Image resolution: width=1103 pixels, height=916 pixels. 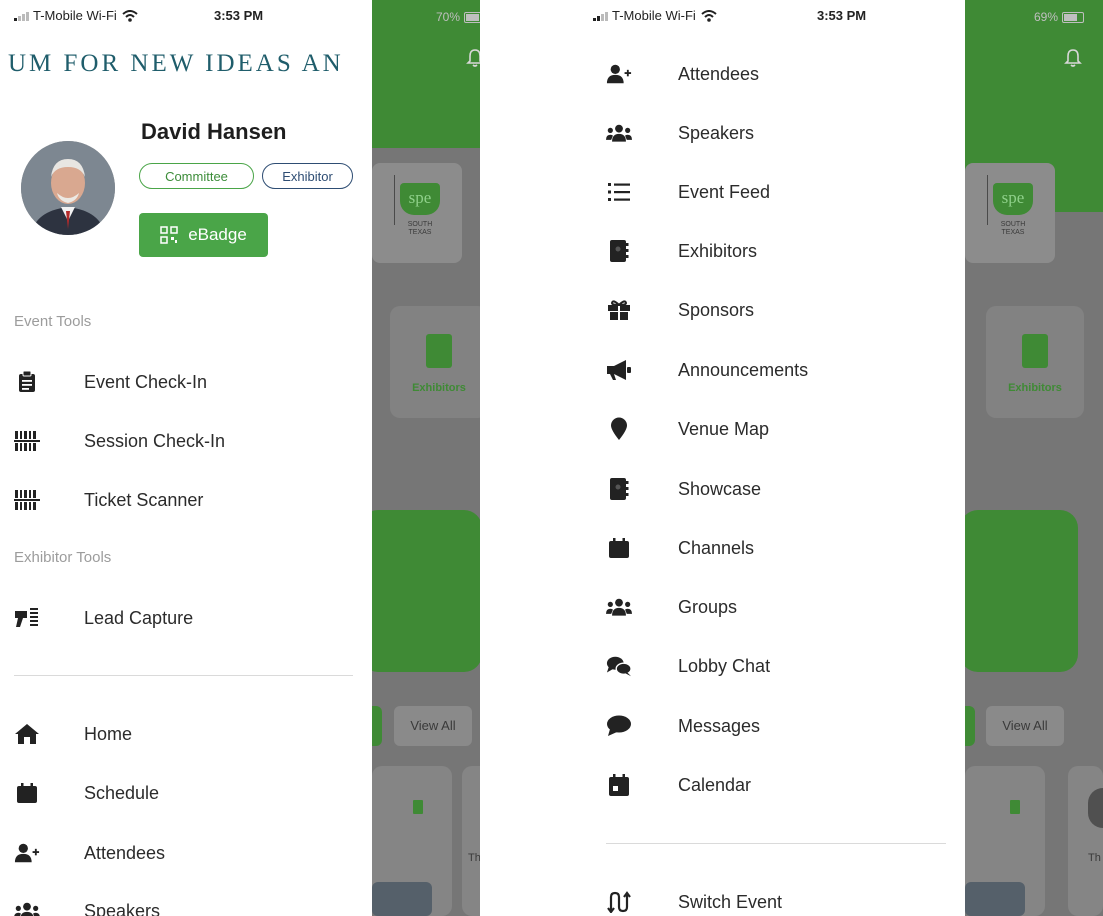 What do you see at coordinates (68, 188) in the screenshot?
I see `profile-avatar` at bounding box center [68, 188].